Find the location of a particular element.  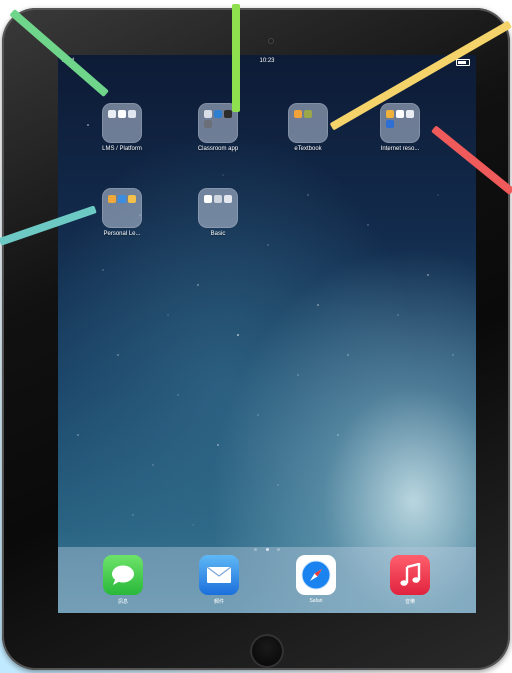

folder-etextbook: eTextbook is located at coordinates (308, 127).